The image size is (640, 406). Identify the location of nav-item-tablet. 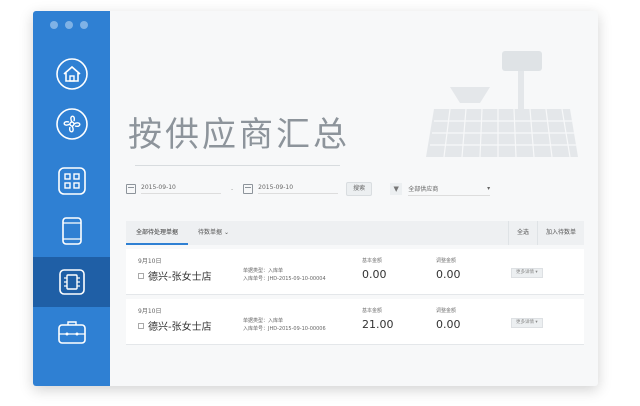
(71, 231).